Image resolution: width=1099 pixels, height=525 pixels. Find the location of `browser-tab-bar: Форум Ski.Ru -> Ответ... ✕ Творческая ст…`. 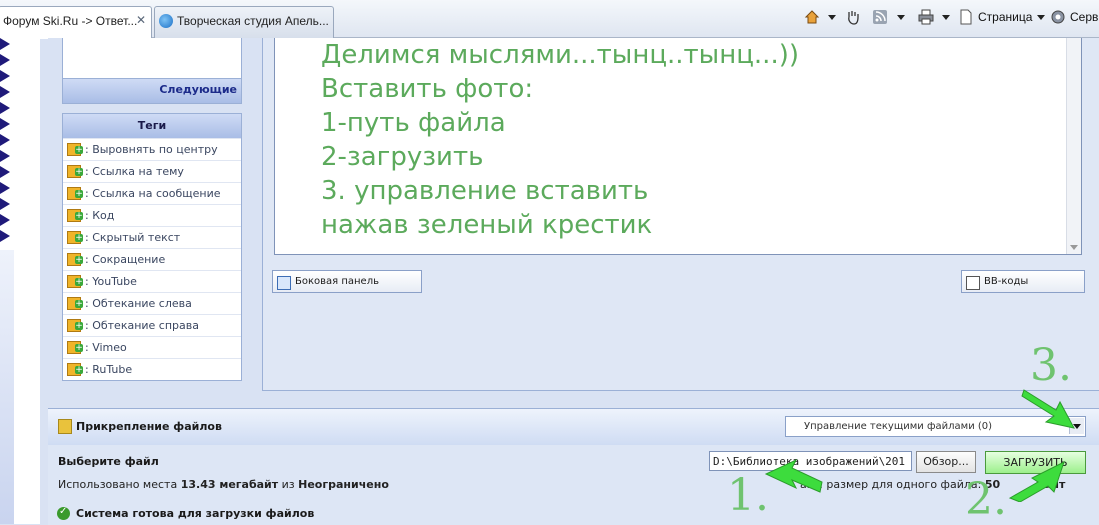

browser-tab-bar: Форум Ski.Ru -> Ответ... ✕ Творческая ст… is located at coordinates (549, 19).